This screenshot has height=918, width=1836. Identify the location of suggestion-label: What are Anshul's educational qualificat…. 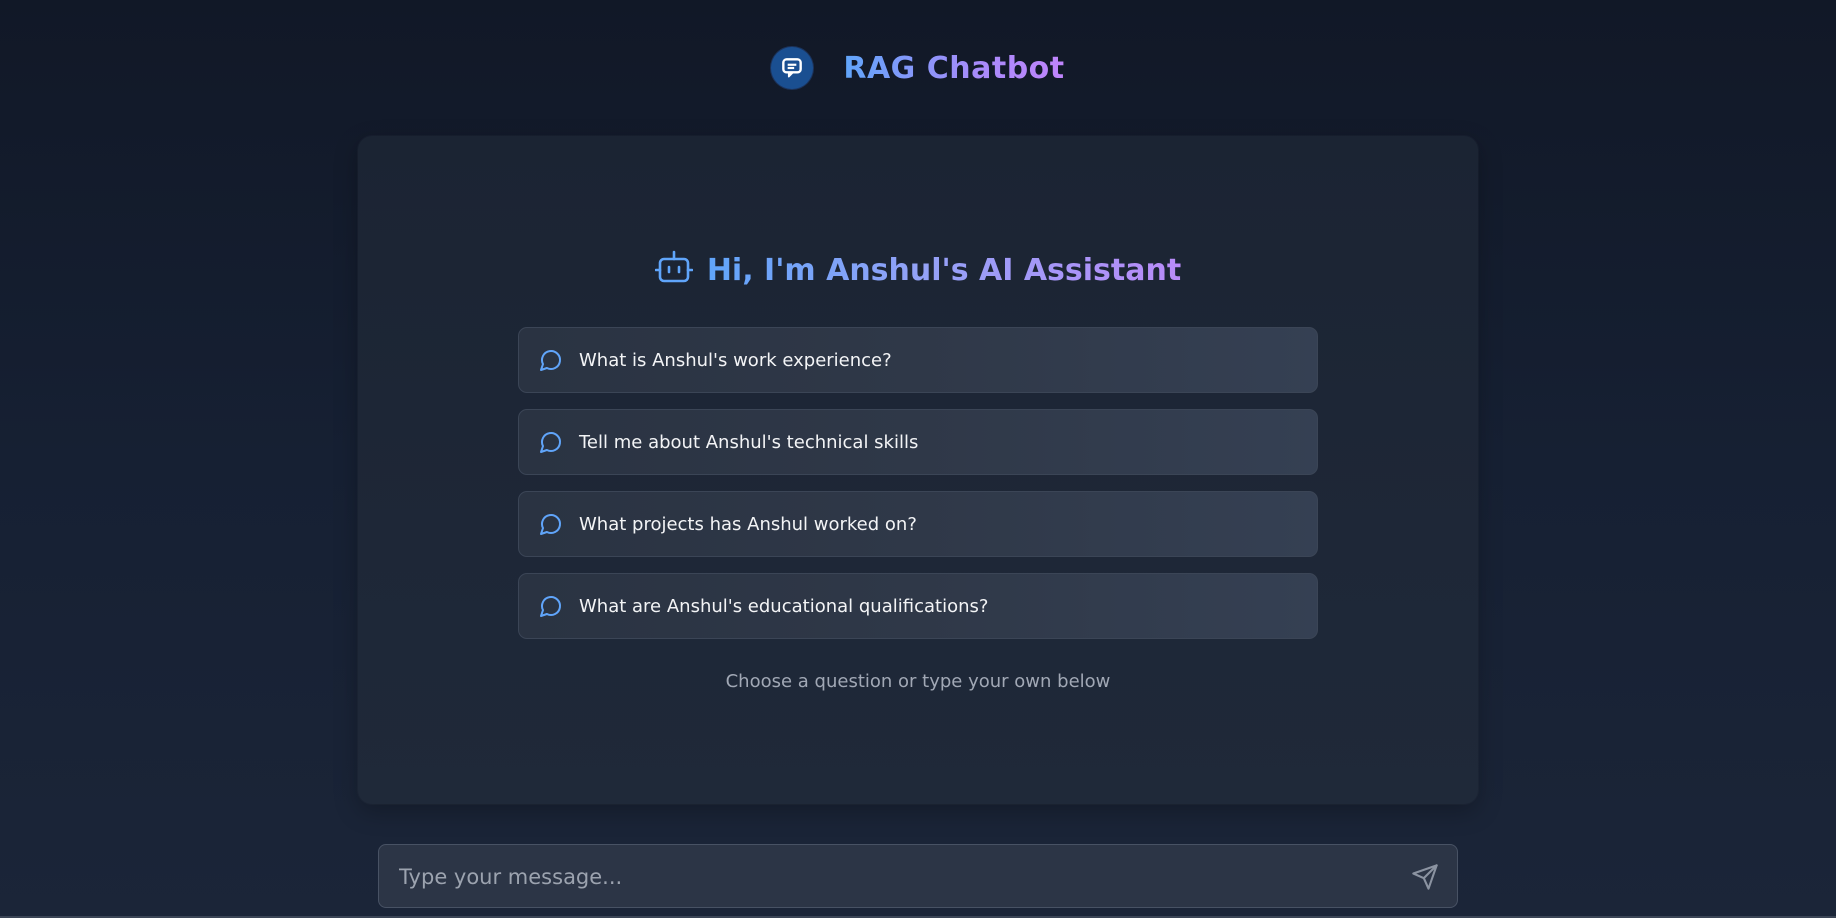
(784, 606).